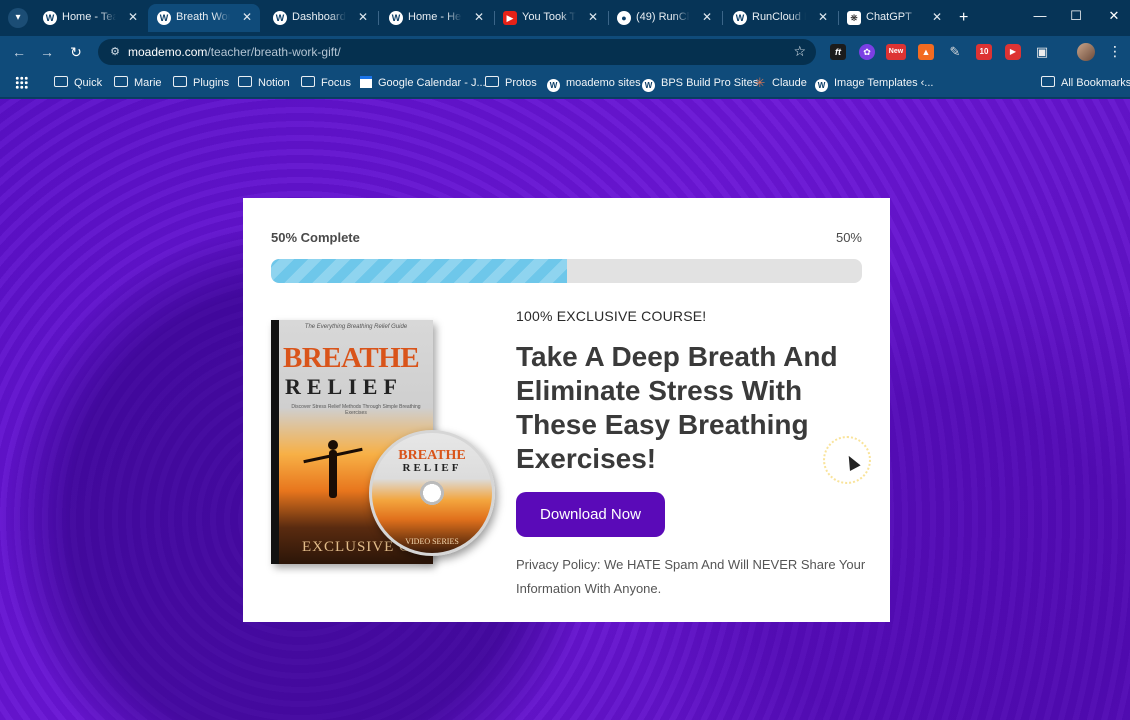 The width and height of the screenshot is (1130, 720). I want to click on tab-search-button: ▾, so click(18, 18).